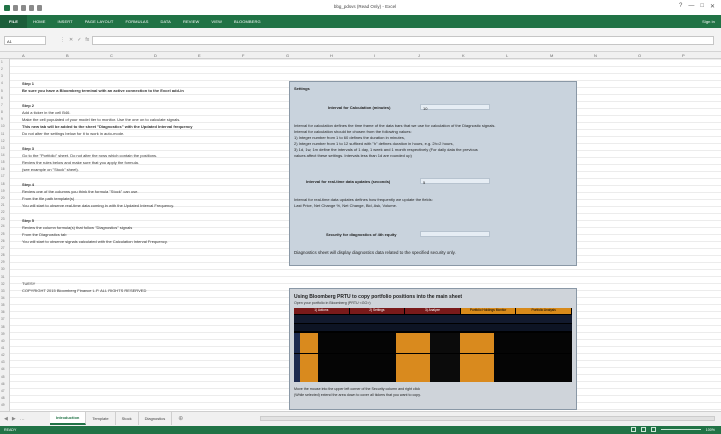 This screenshot has height=434, width=721. Describe the element at coordinates (3, 255) in the screenshot. I see `row-header-cell: 28` at that location.